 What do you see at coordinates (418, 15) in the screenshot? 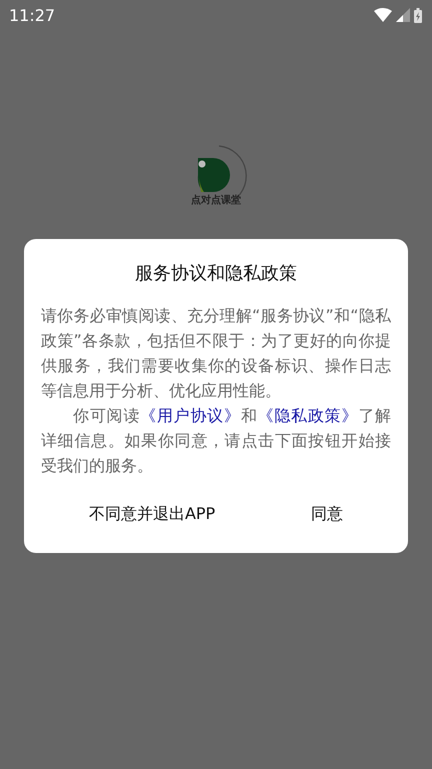
I see `battery-icon` at bounding box center [418, 15].